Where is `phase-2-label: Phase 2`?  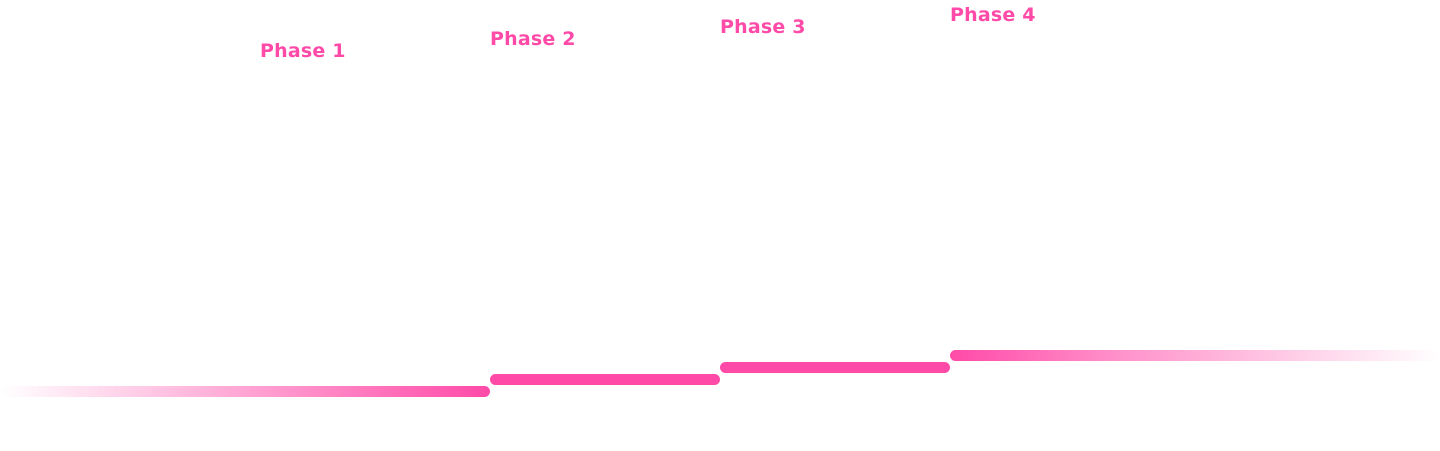
phase-2-label: Phase 2 is located at coordinates (533, 39).